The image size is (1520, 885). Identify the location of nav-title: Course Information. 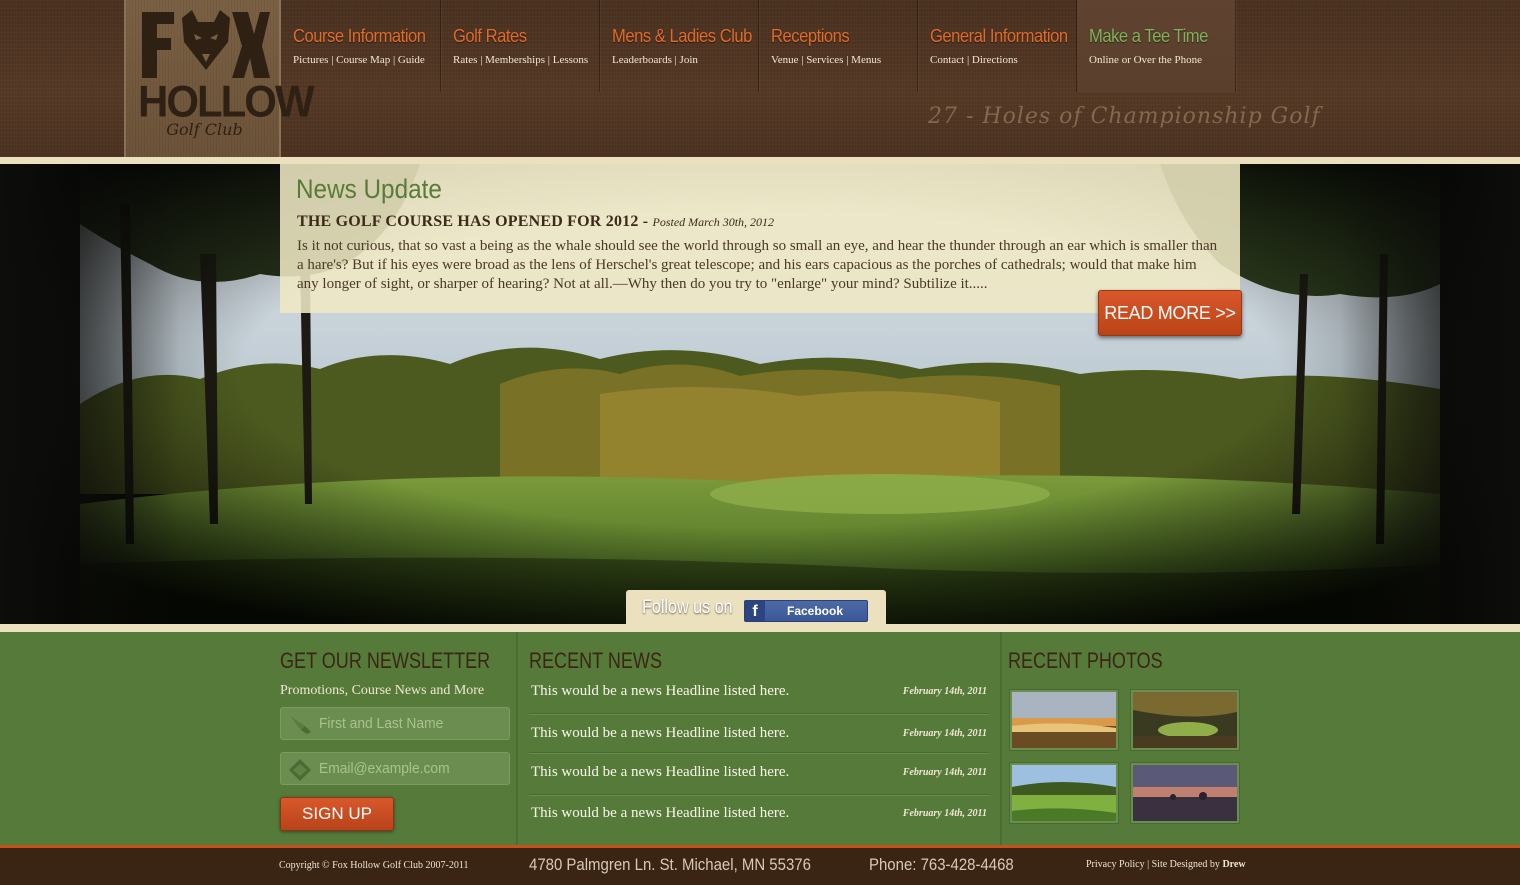
(359, 36).